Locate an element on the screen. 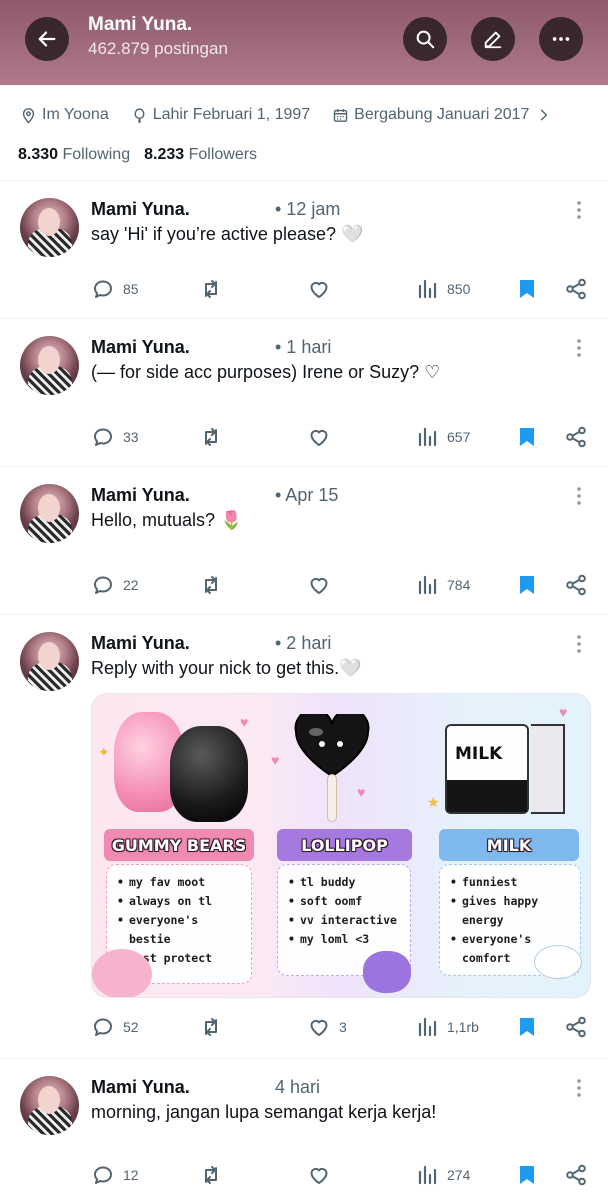 The image size is (608, 1199). more-icon is located at coordinates (561, 39).